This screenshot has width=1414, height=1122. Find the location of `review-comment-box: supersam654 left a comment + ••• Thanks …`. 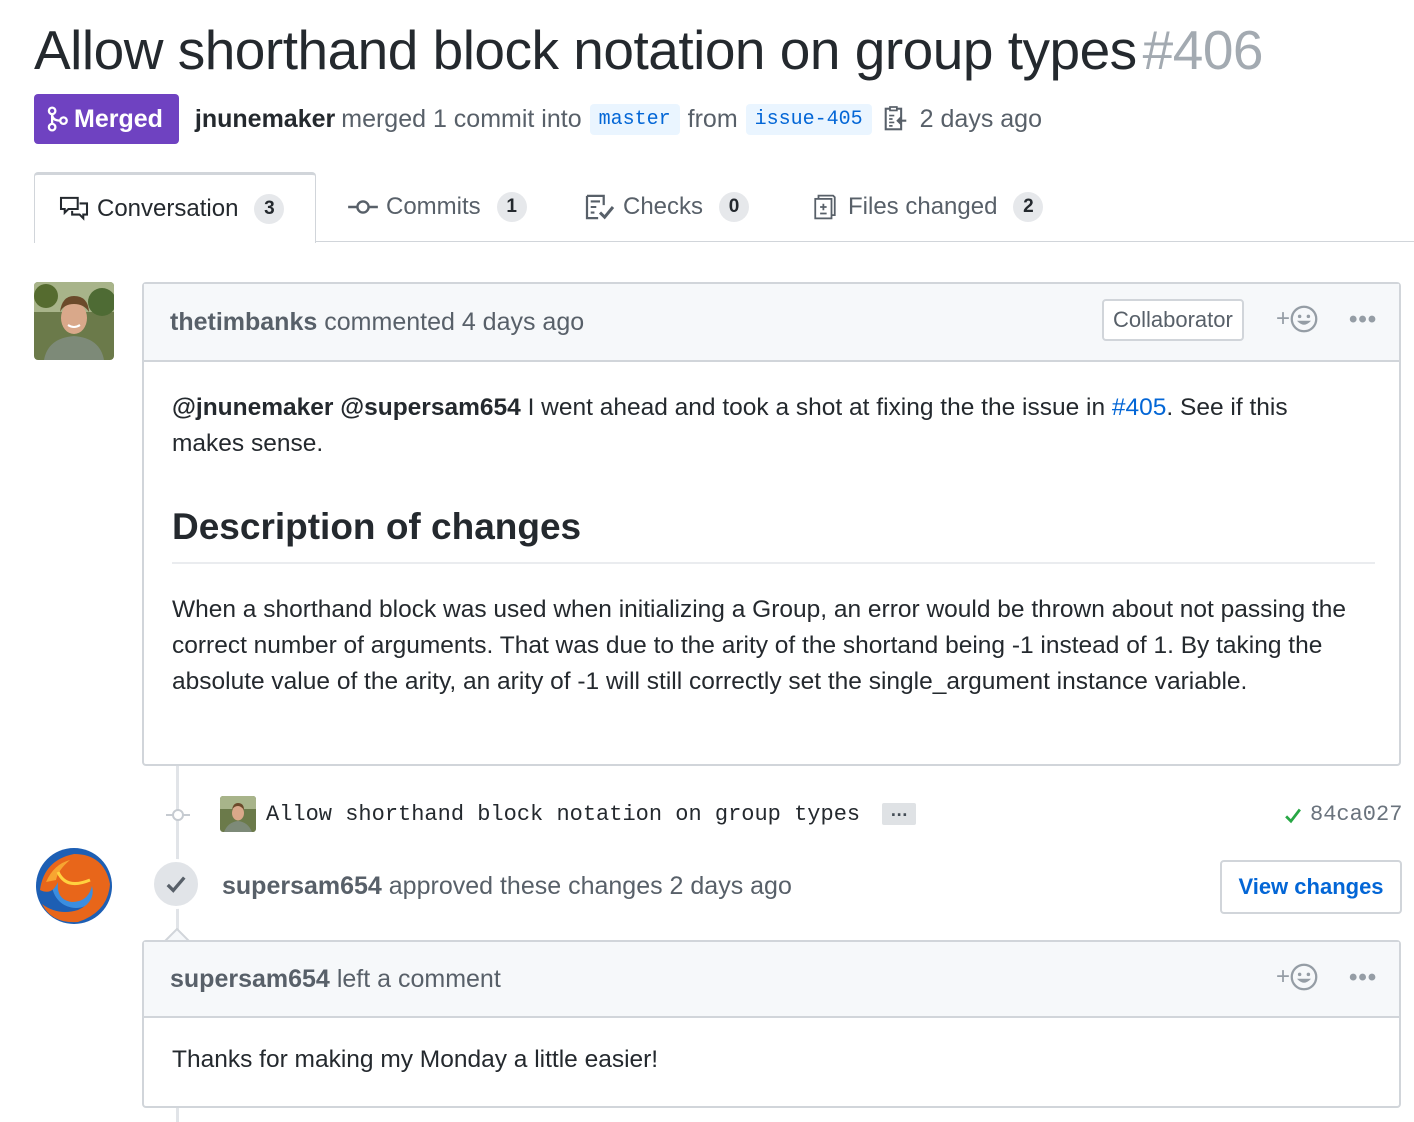

review-comment-box: supersam654 left a comment + ••• Thanks … is located at coordinates (771, 1024).